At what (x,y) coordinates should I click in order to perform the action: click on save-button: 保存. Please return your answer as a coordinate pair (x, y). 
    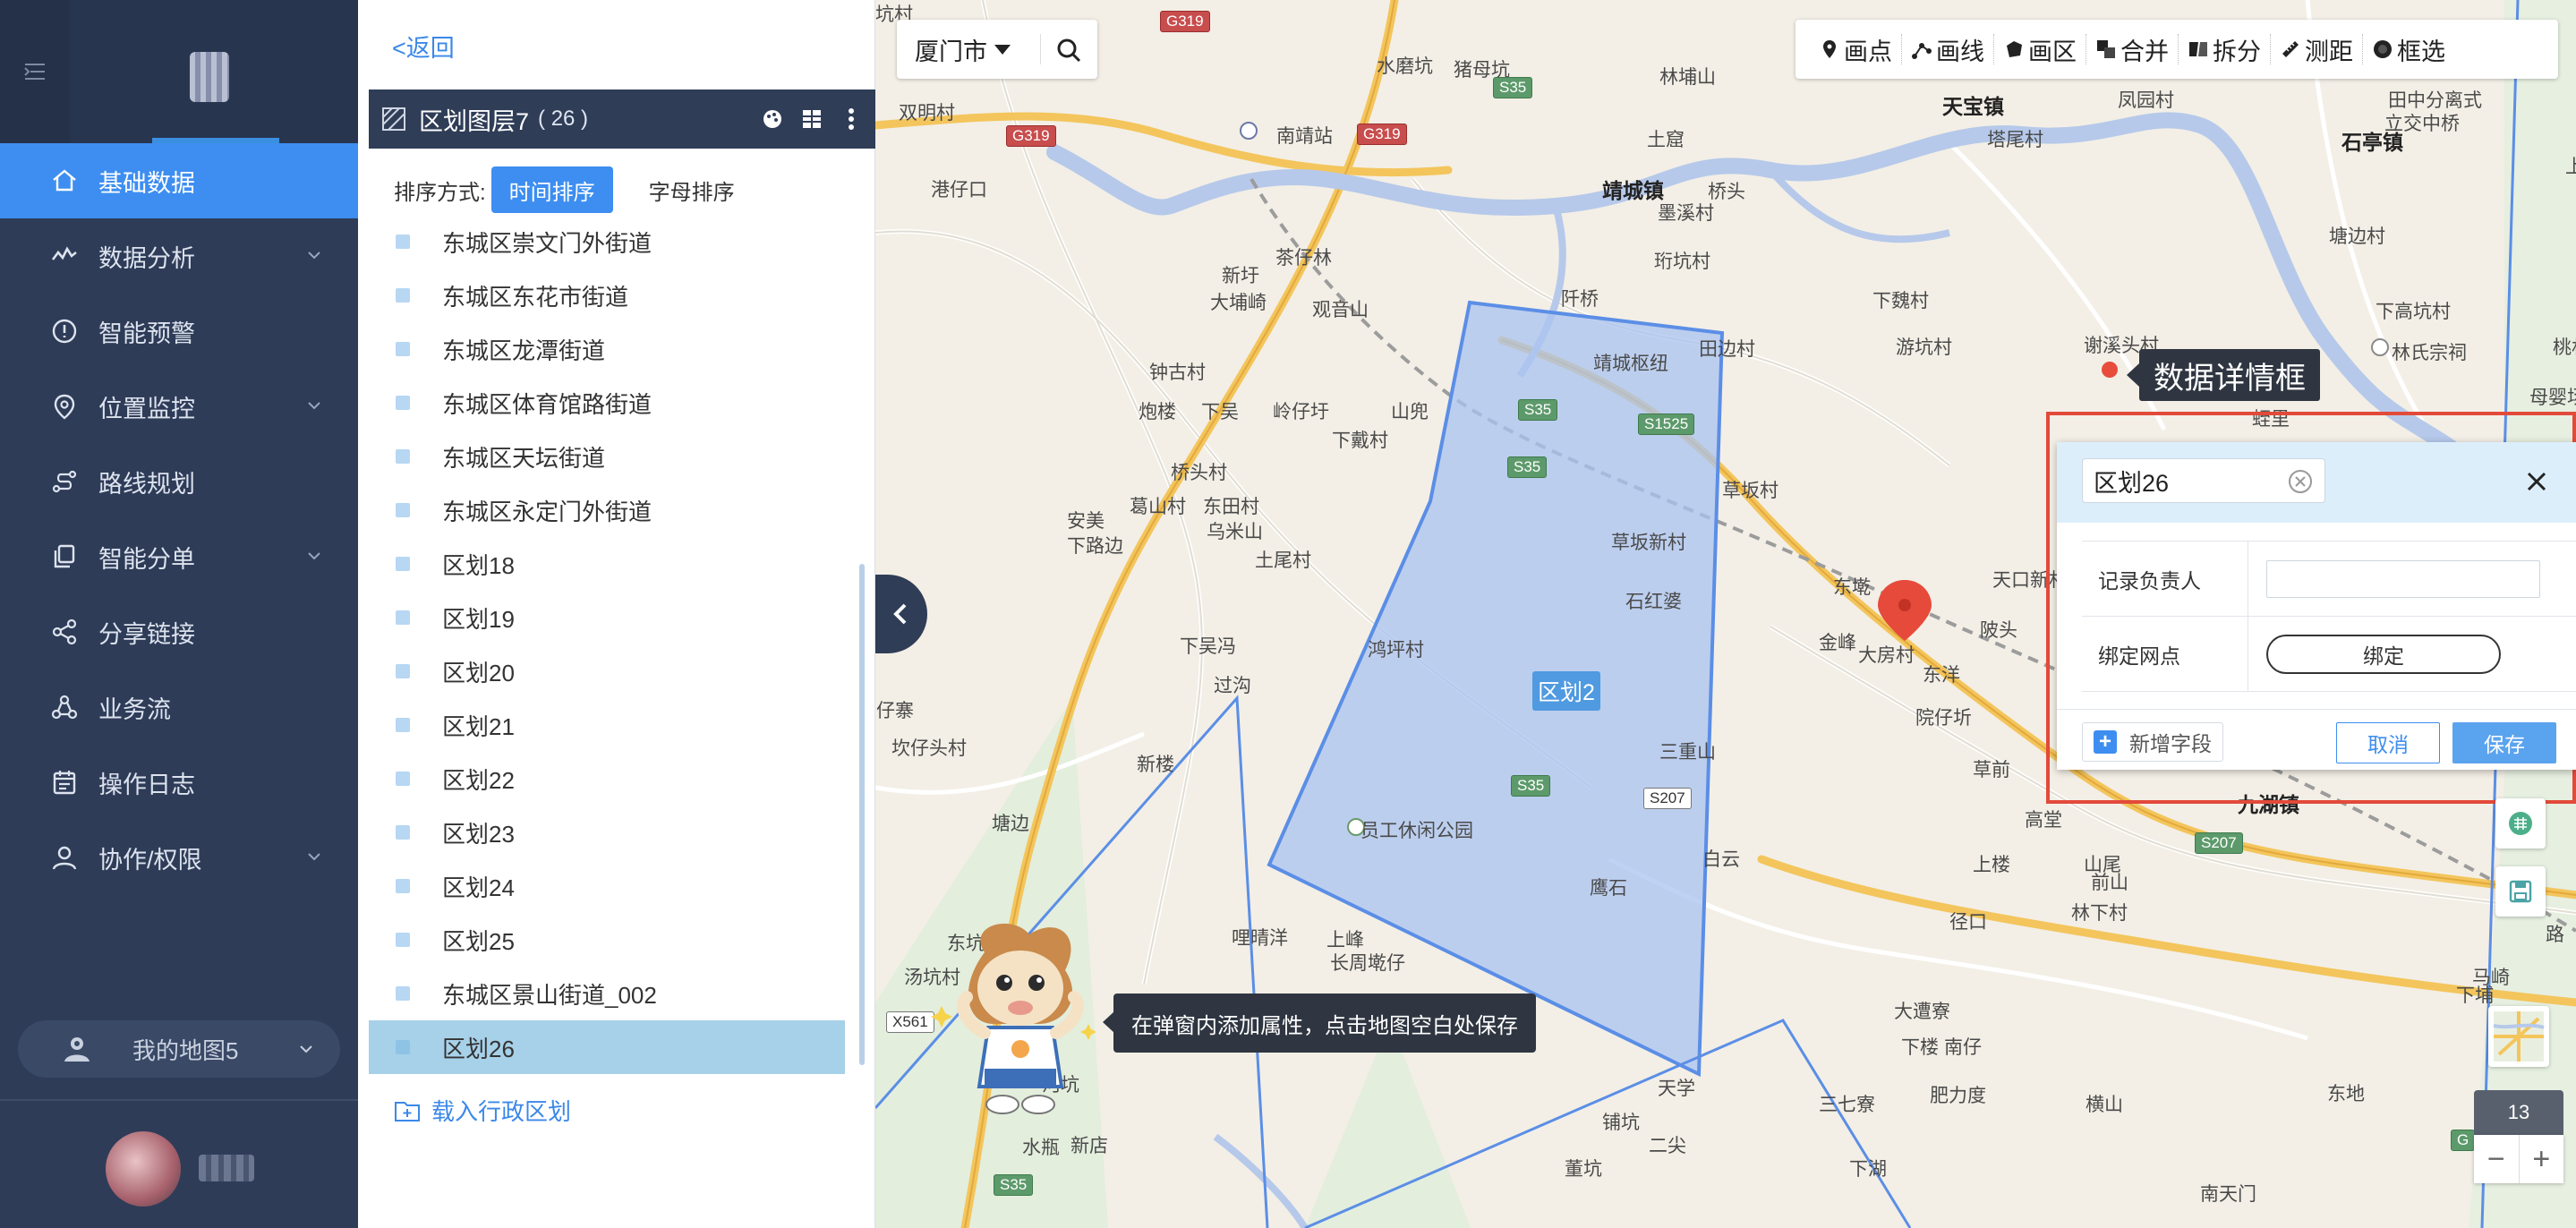
    Looking at the image, I should click on (2504, 742).